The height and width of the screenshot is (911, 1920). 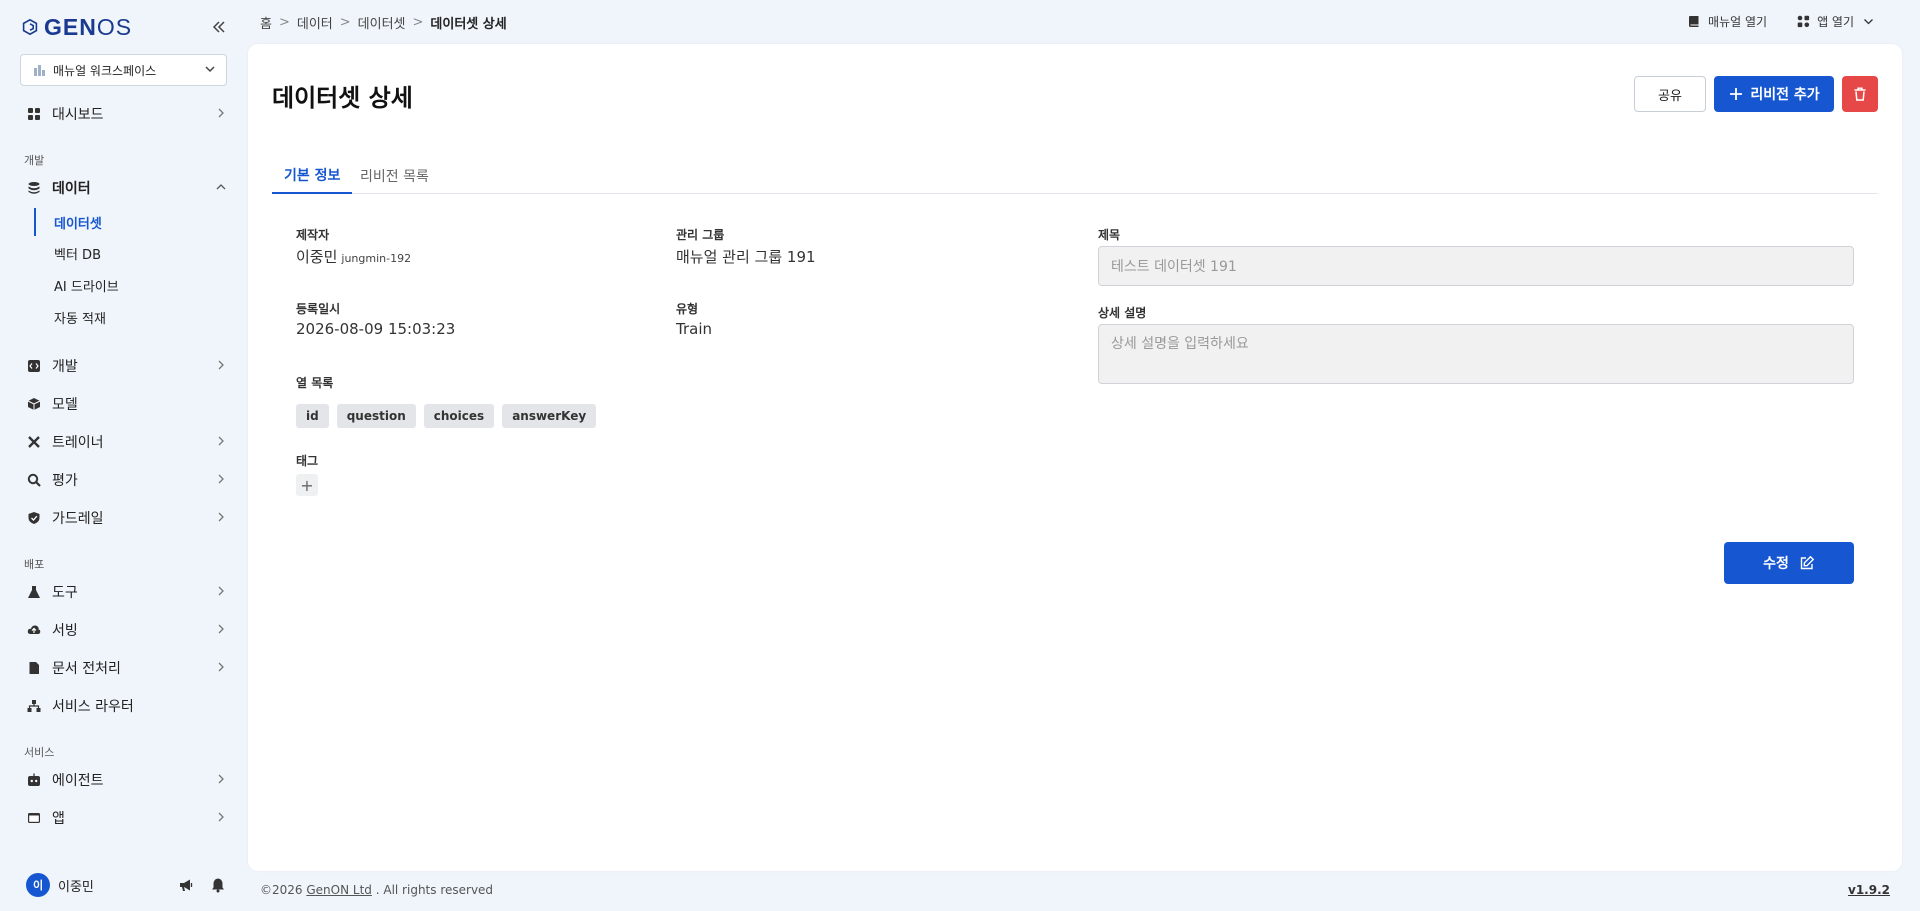 What do you see at coordinates (86, 285) in the screenshot?
I see `sidebar-subitem-ai-drive: AI 드라이브` at bounding box center [86, 285].